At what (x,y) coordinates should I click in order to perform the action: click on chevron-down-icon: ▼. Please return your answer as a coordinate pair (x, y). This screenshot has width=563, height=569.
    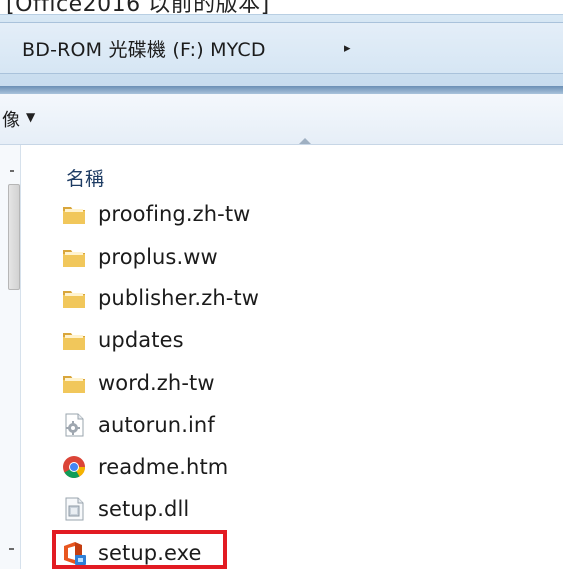
    Looking at the image, I should click on (30, 117).